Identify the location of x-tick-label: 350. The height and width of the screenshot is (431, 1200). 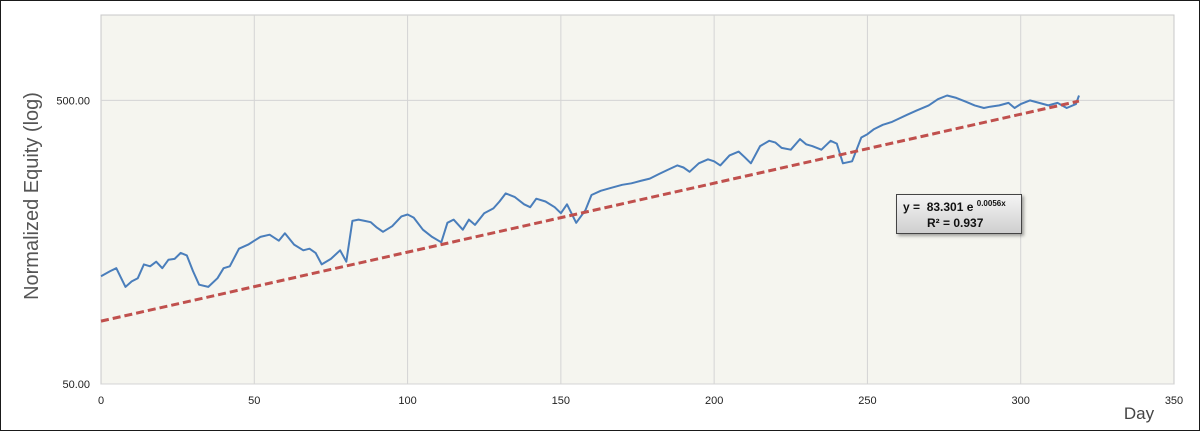
(1174, 401).